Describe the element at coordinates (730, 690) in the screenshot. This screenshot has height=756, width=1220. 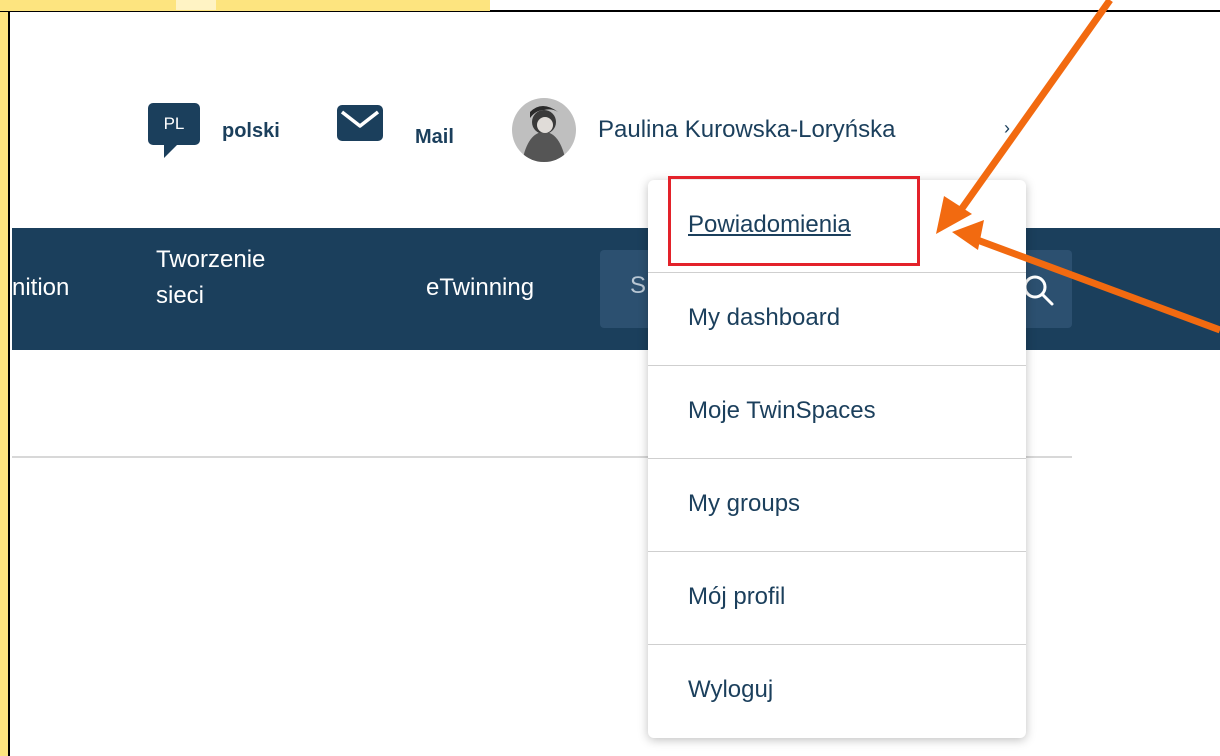
I see `menu-item-label: Wyloguj` at that location.